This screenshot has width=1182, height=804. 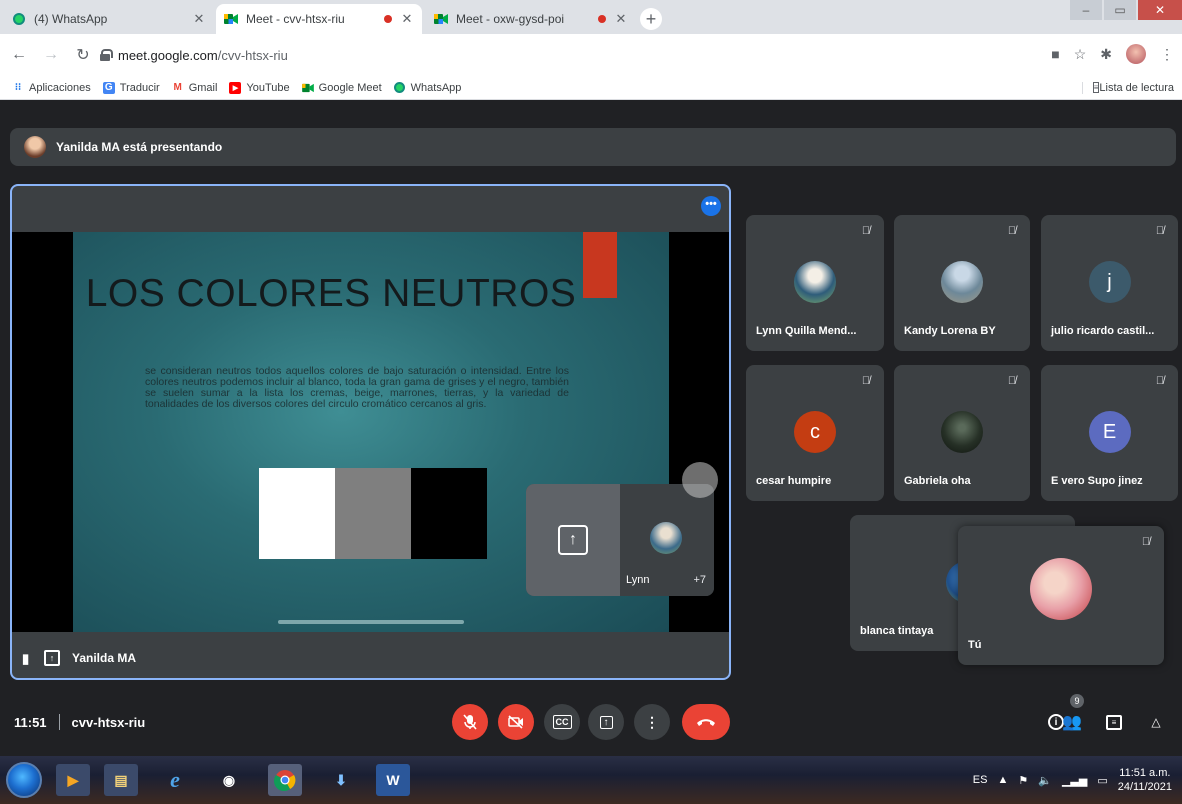 I want to click on bookmark-label: WhatsApp, so click(x=436, y=87).